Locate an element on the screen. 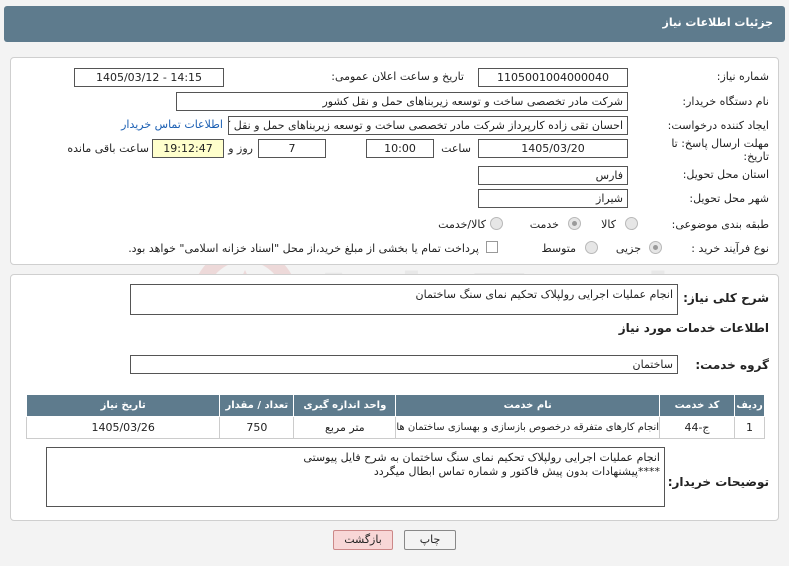  city-field: شیراز is located at coordinates (553, 198).